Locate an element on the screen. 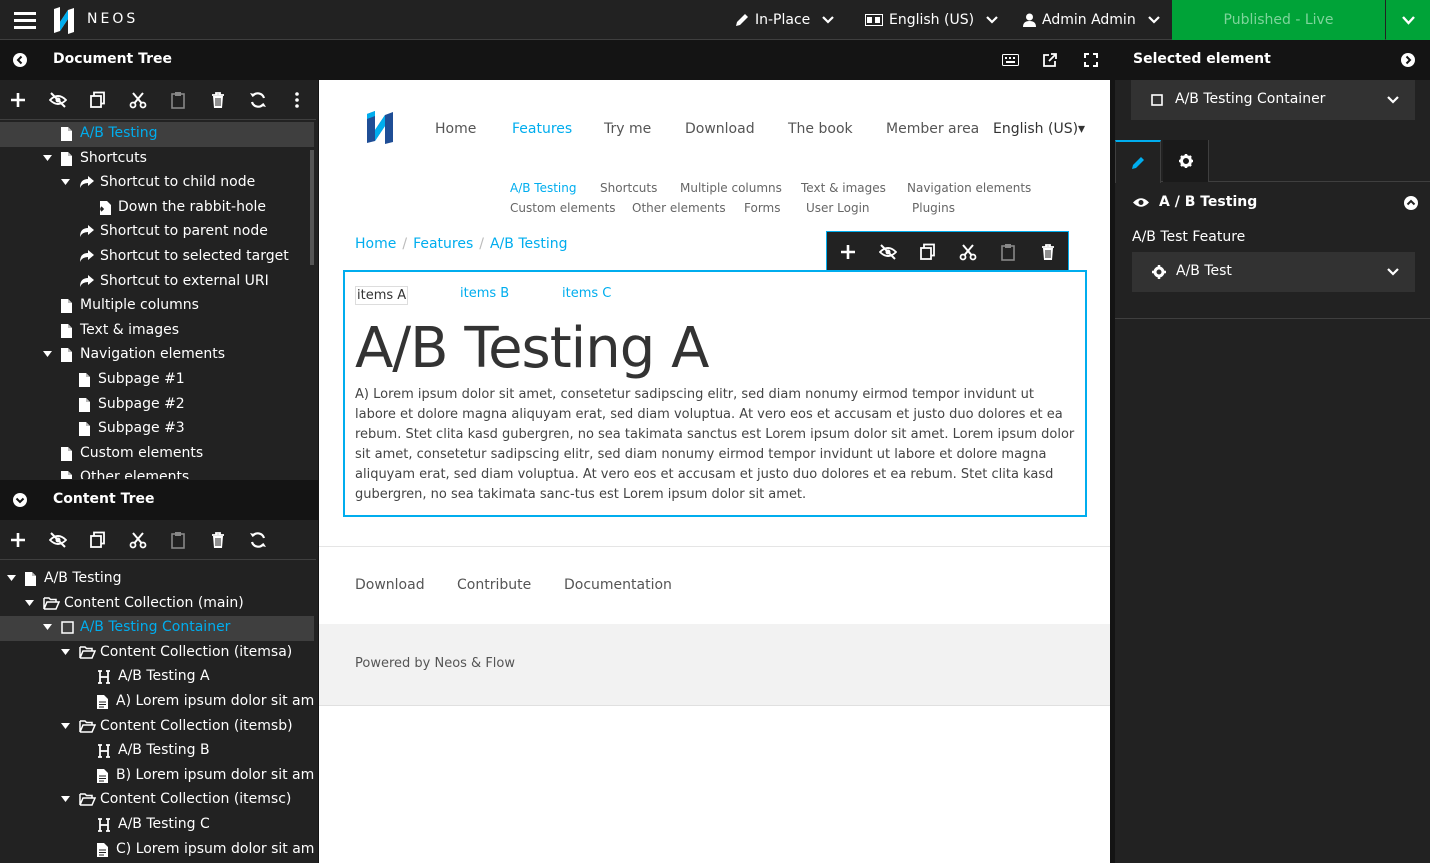 The width and height of the screenshot is (1430, 863). content-tree-node: Content Collection (itemsa) is located at coordinates (157, 653).